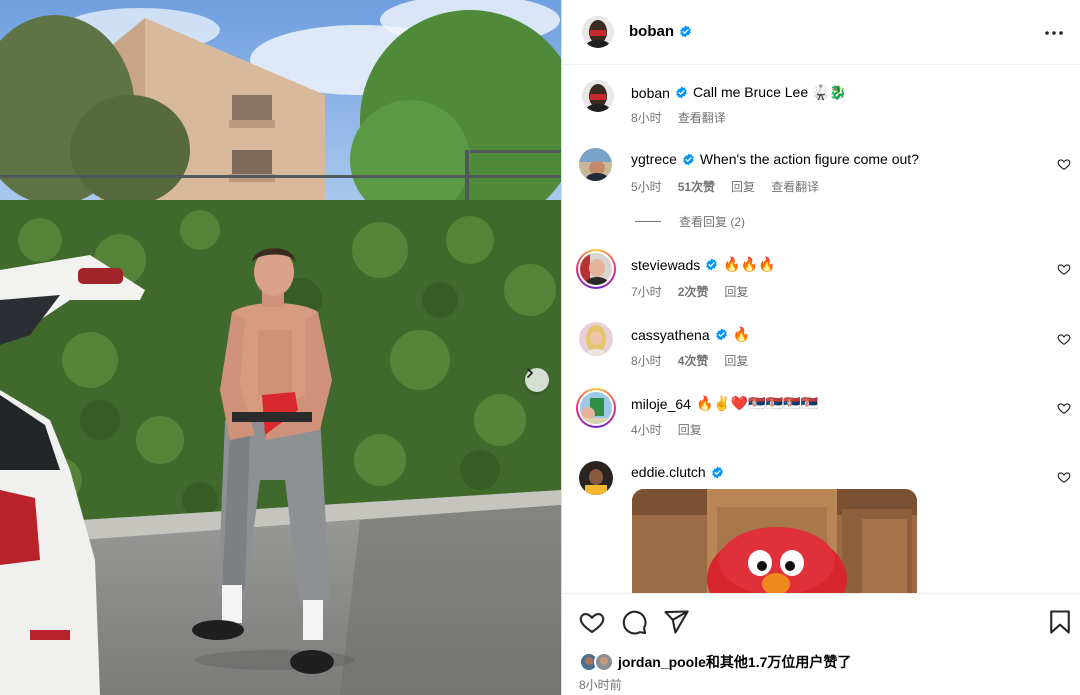 The height and width of the screenshot is (695, 1080). What do you see at coordinates (648, 221) in the screenshot?
I see `replies-divider-line` at bounding box center [648, 221].